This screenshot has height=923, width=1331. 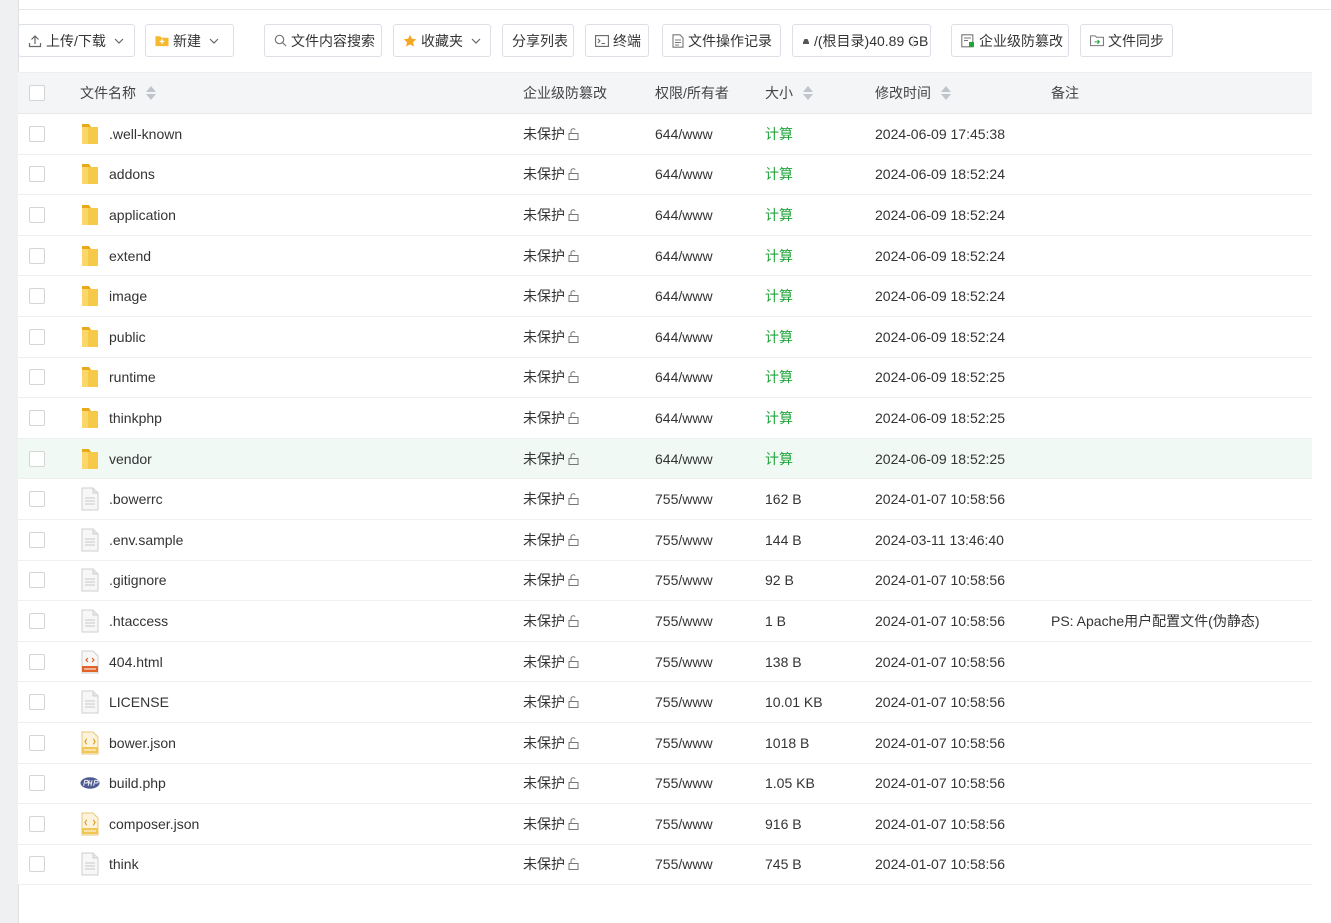 I want to click on file-name-cell: think, so click(x=109, y=865).